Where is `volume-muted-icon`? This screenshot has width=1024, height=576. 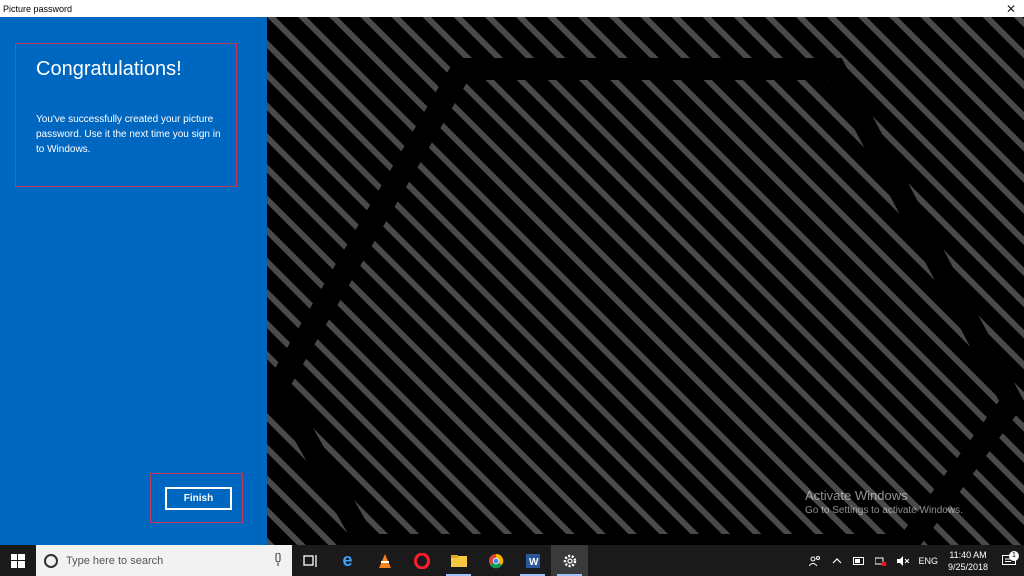 volume-muted-icon is located at coordinates (903, 560).